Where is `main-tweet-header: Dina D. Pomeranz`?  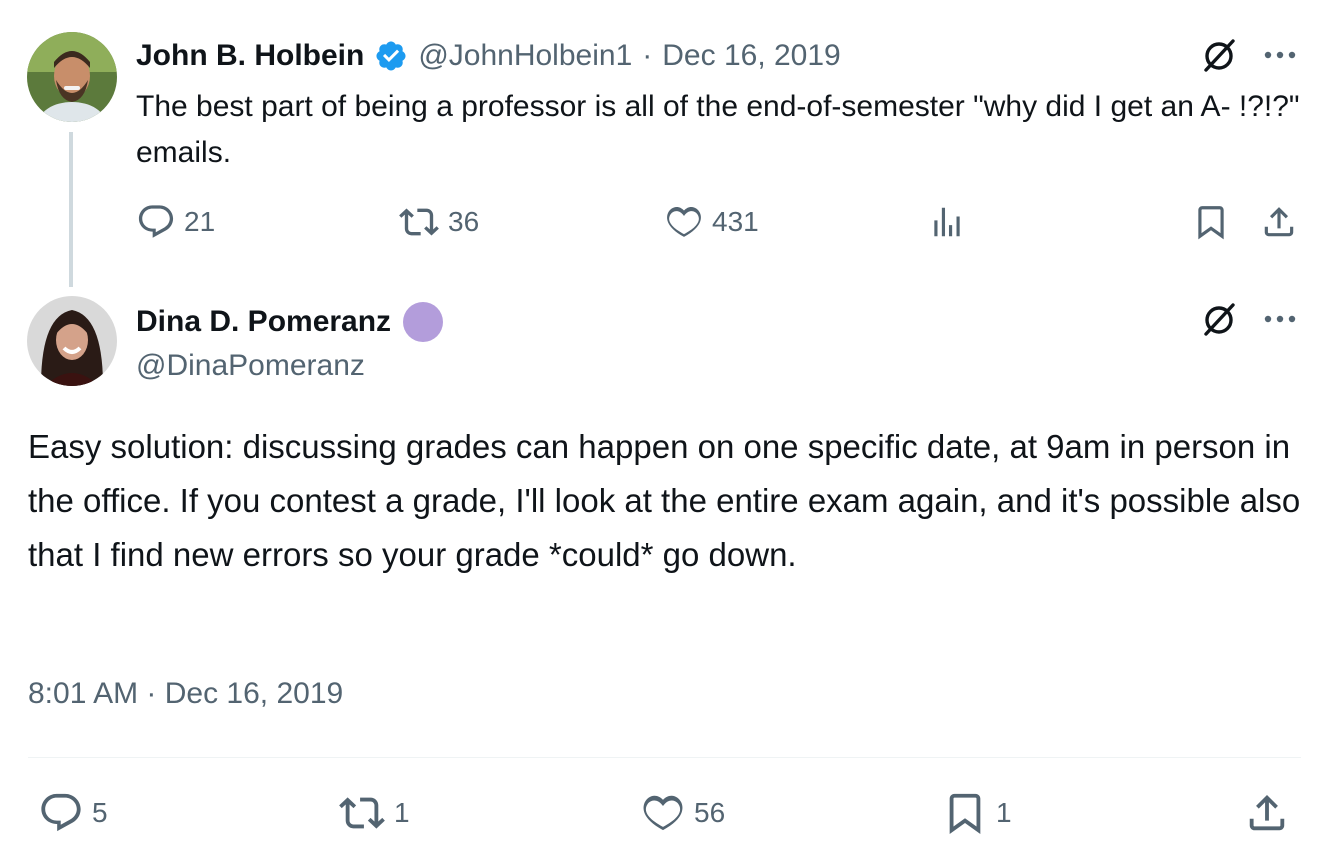
main-tweet-header: Dina D. Pomeranz is located at coordinates (290, 322).